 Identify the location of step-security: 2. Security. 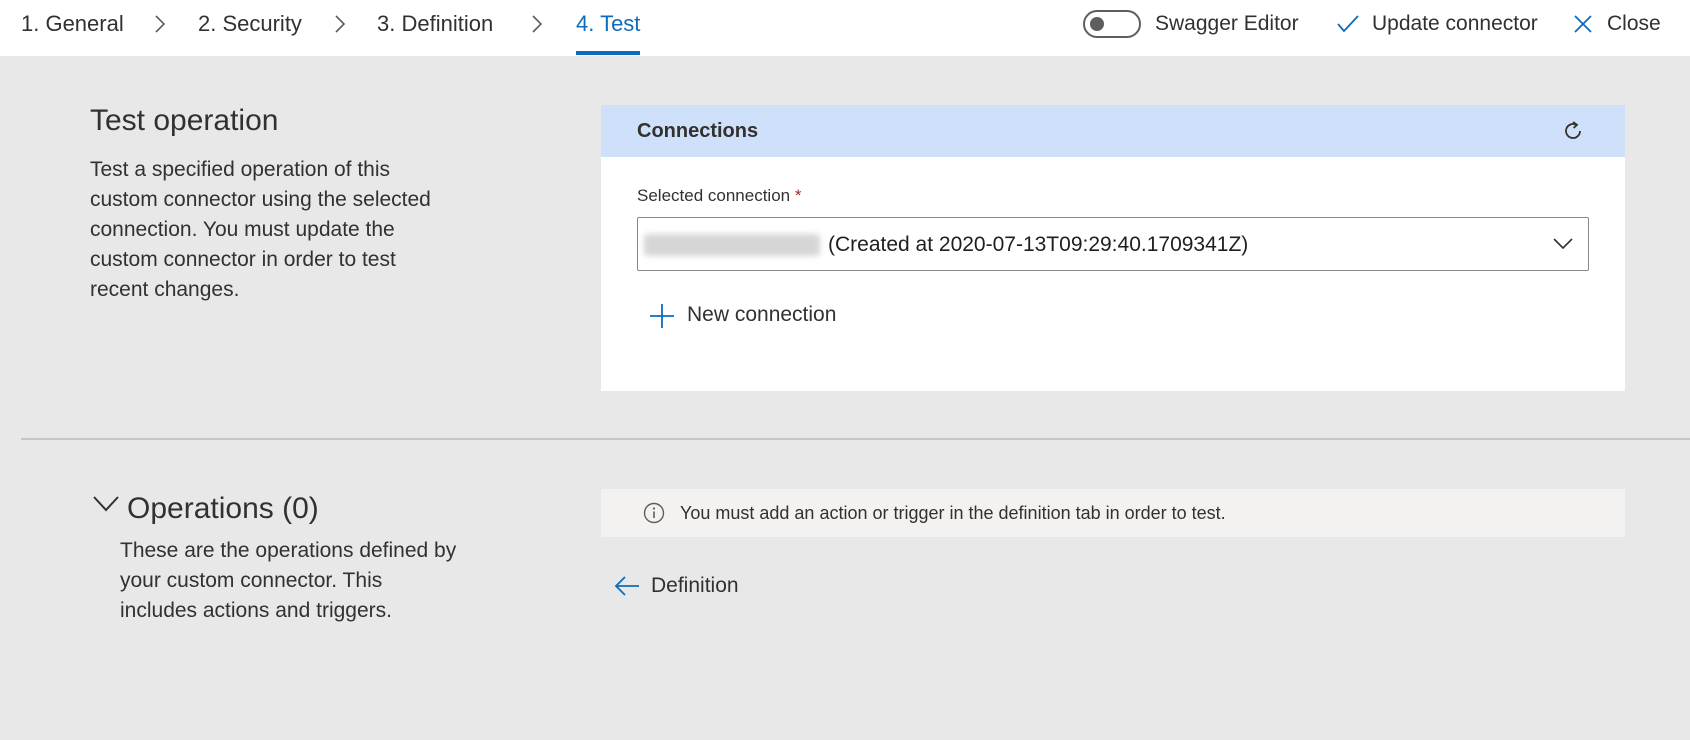
(250, 24).